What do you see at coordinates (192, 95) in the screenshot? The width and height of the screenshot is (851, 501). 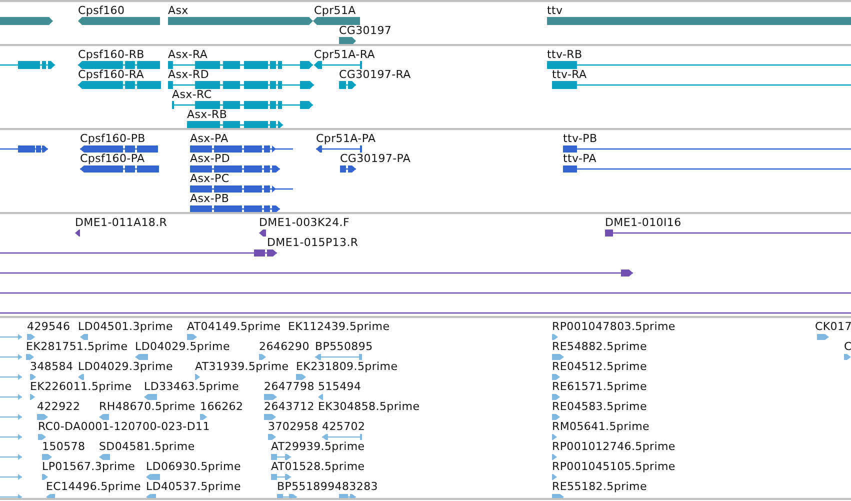 I see `transcript-label: Asx-RC` at bounding box center [192, 95].